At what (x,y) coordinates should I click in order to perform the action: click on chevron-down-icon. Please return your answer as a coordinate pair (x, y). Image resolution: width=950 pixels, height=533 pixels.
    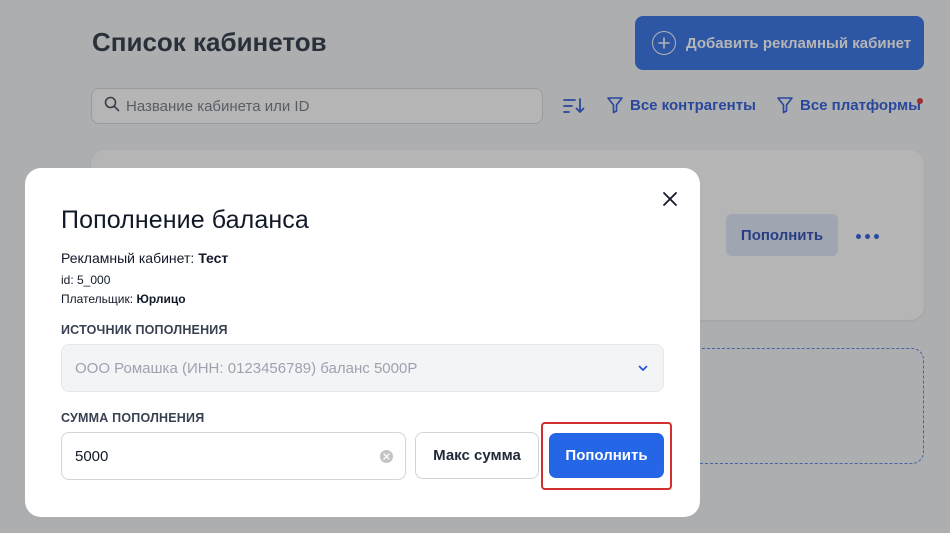
    Looking at the image, I should click on (643, 368).